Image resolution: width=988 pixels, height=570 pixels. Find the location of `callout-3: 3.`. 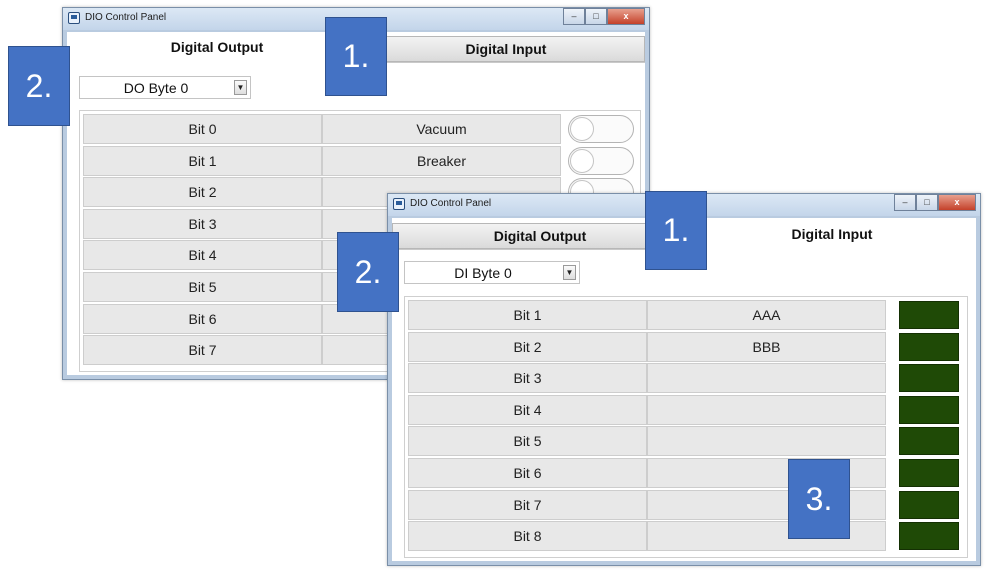

callout-3: 3. is located at coordinates (819, 499).